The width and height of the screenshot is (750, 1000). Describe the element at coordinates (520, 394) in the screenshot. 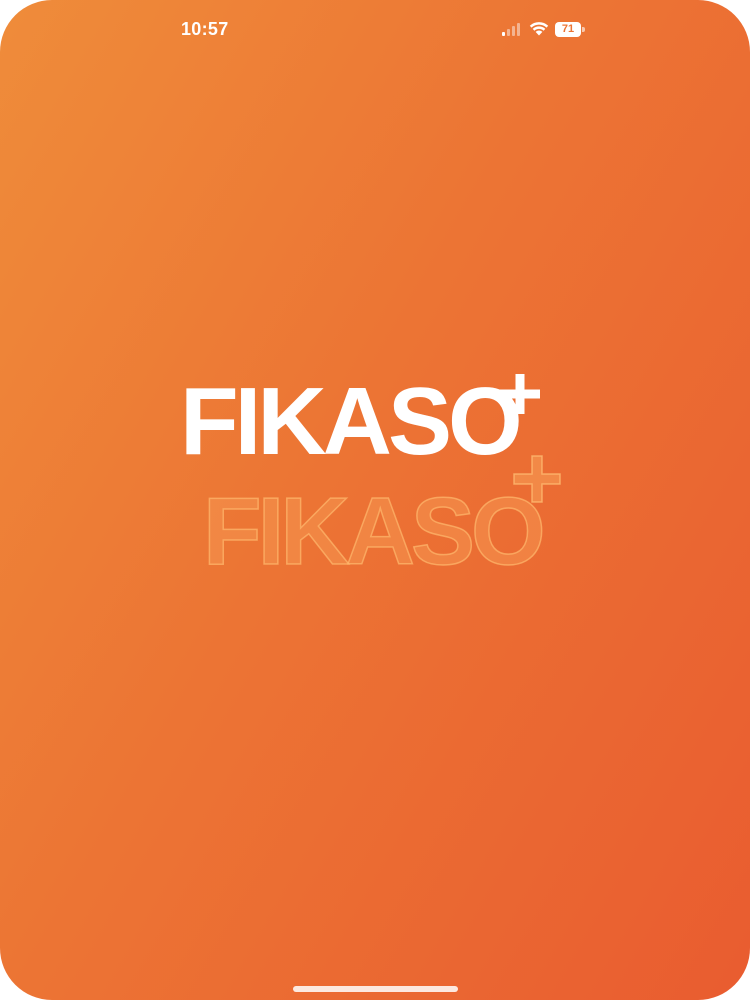

I see `plus-icon` at that location.